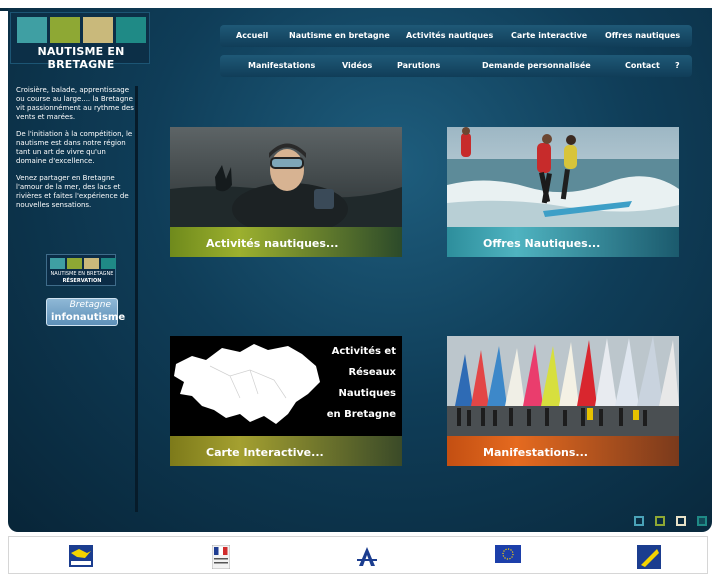 The height and width of the screenshot is (574, 712). What do you see at coordinates (367, 393) in the screenshot?
I see `map-title-line3: Nautiques` at bounding box center [367, 393].